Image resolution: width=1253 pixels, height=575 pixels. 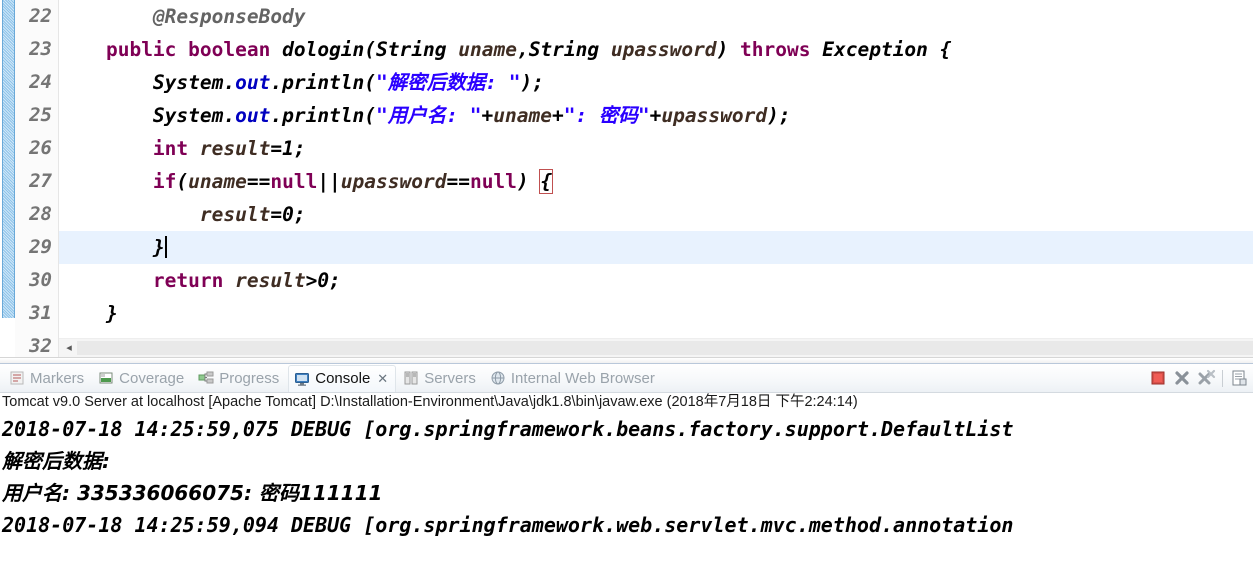 I want to click on code-token: ,, so click(x=522, y=49).